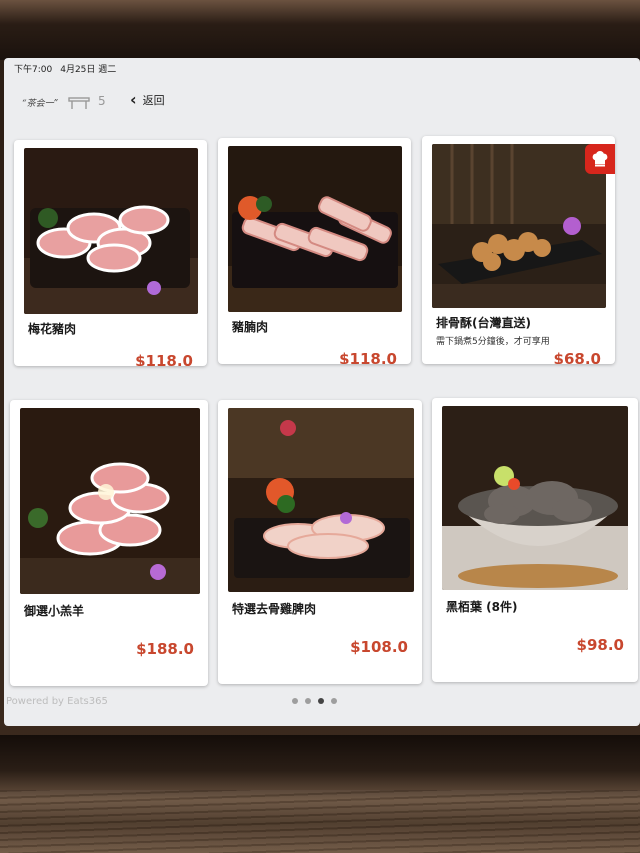 The width and height of the screenshot is (640, 853). What do you see at coordinates (600, 159) in the screenshot?
I see `chef-hat-icon` at bounding box center [600, 159].